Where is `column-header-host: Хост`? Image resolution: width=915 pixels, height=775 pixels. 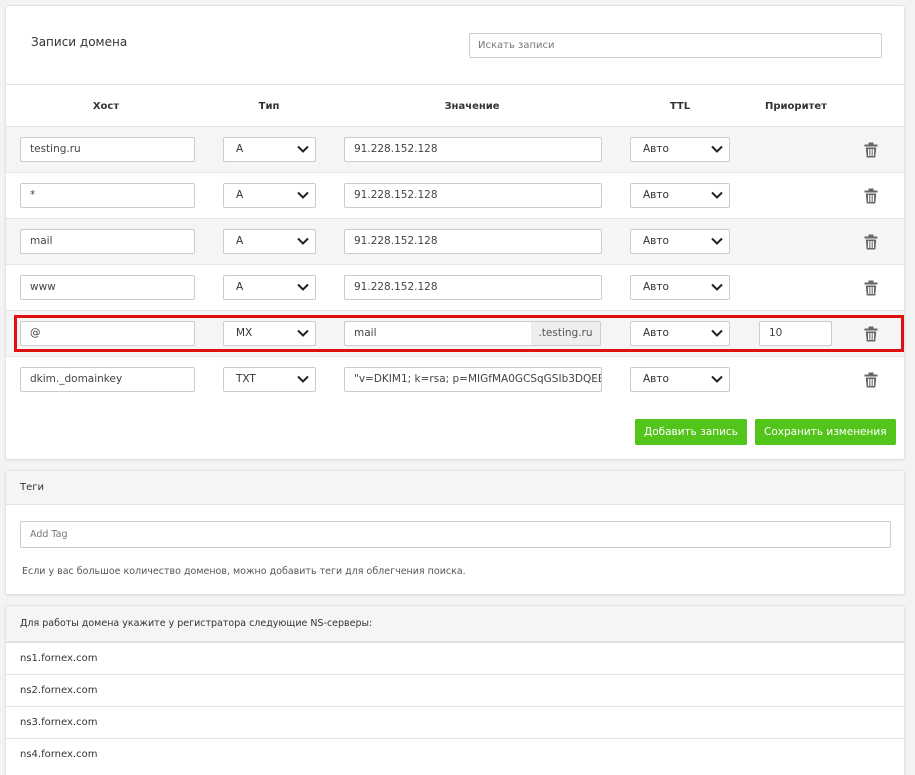
column-header-host: Хост is located at coordinates (106, 106).